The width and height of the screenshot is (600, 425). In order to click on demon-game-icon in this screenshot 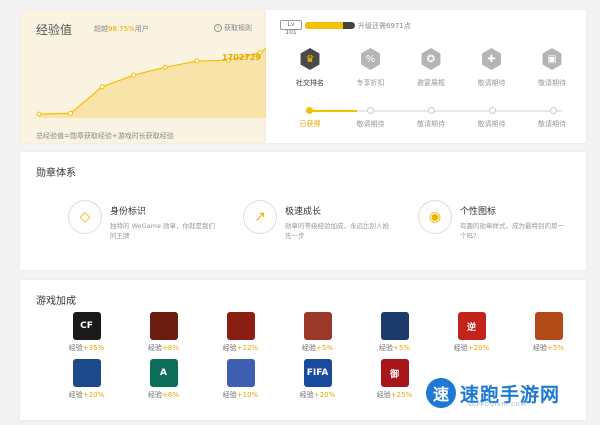, I will do `click(240, 326)`.